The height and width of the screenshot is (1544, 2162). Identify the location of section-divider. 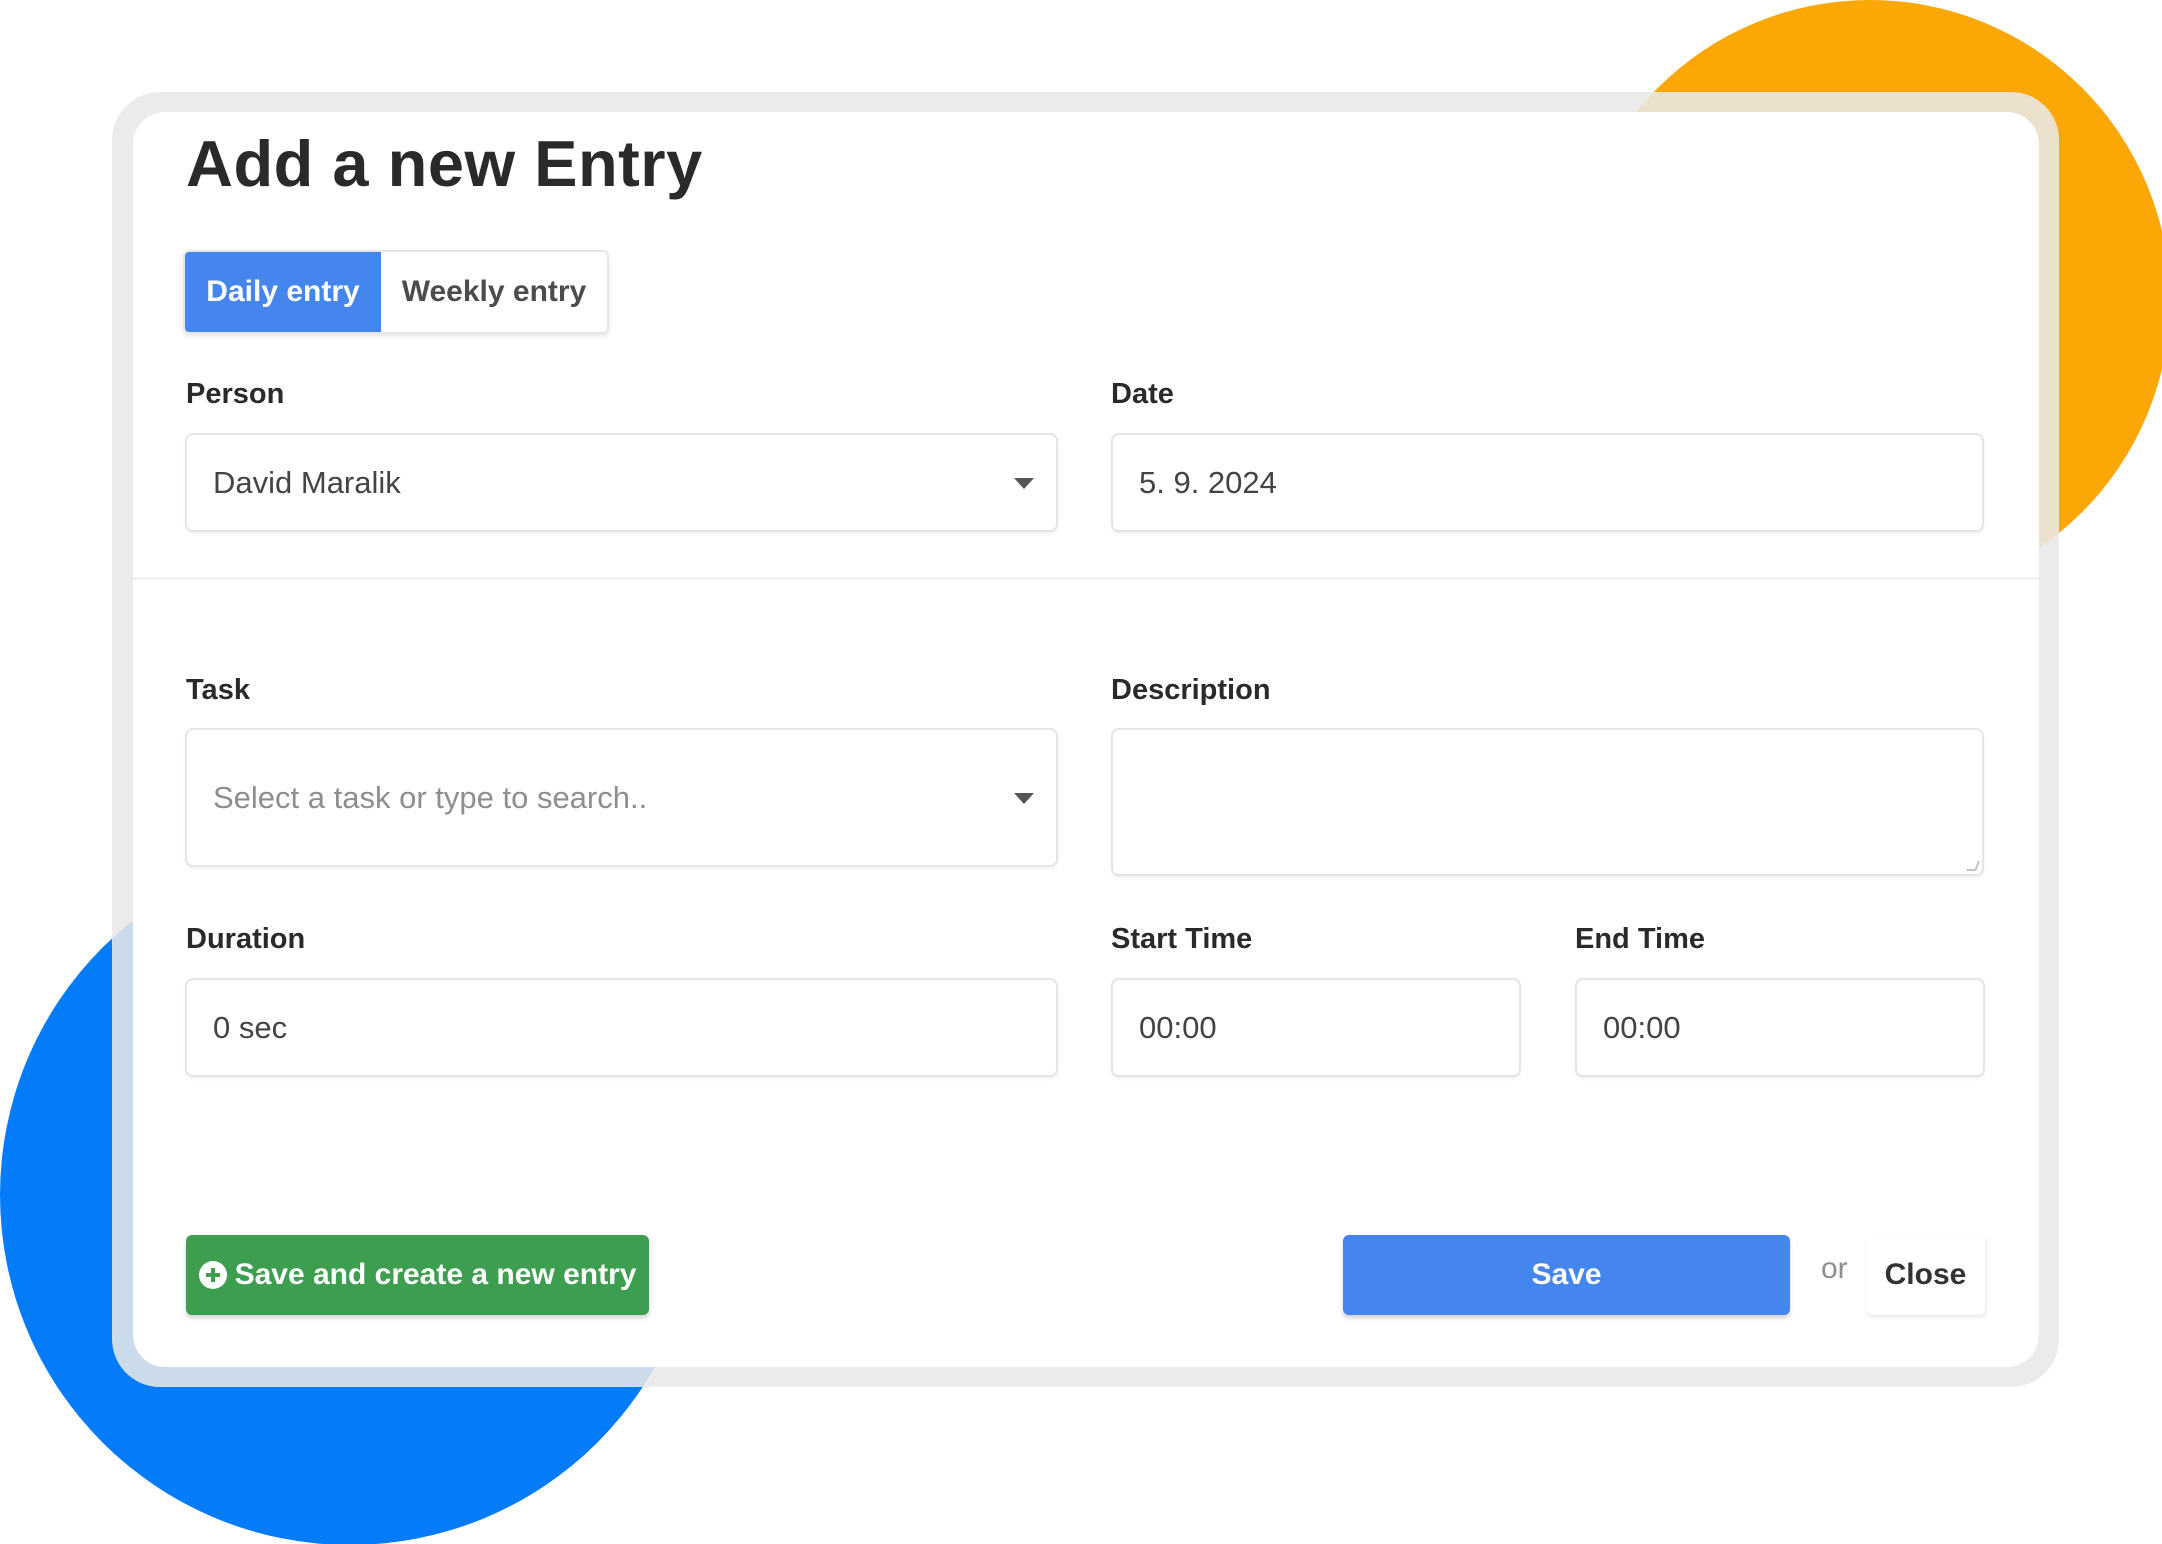
(1086, 578).